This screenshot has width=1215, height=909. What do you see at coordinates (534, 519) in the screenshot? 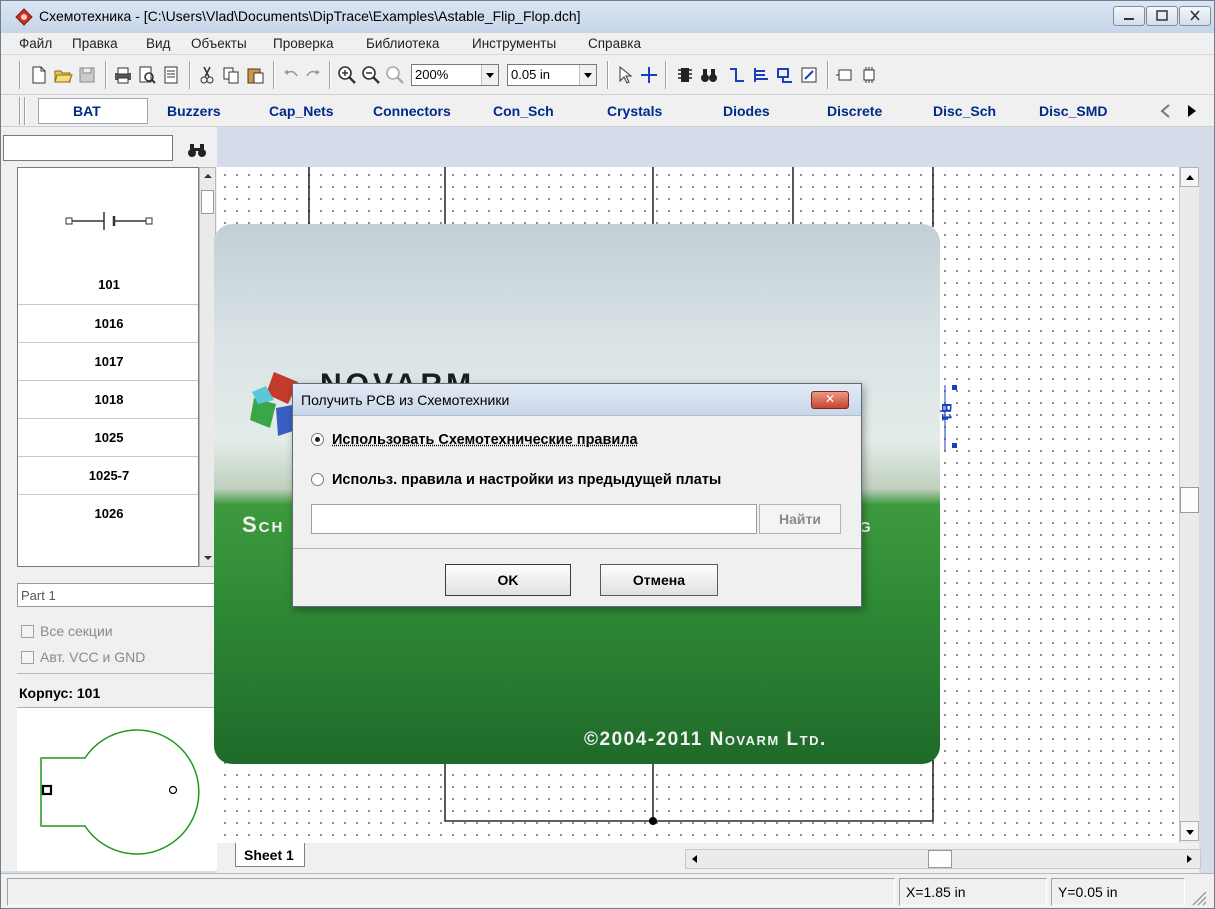
I see `previous-board-path-input` at bounding box center [534, 519].